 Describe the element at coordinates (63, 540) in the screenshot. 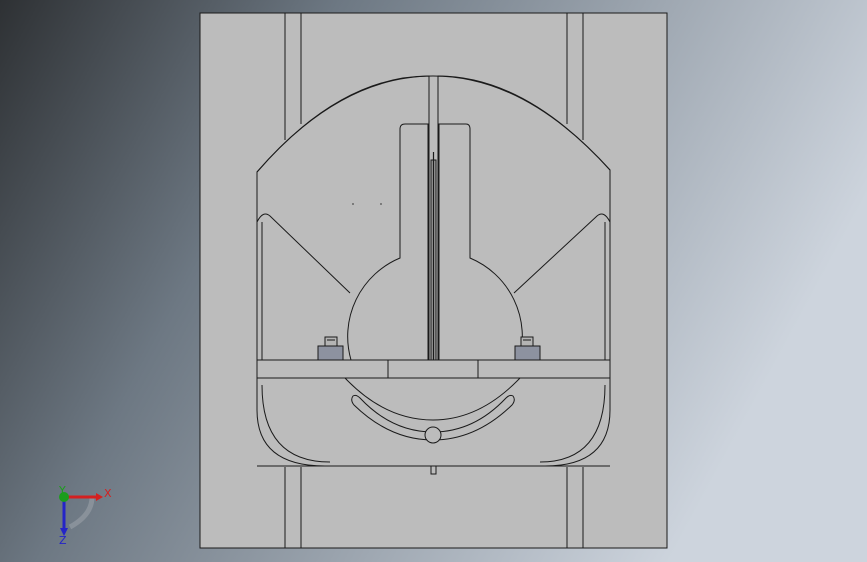

I see `z-axis-label: Z` at that location.